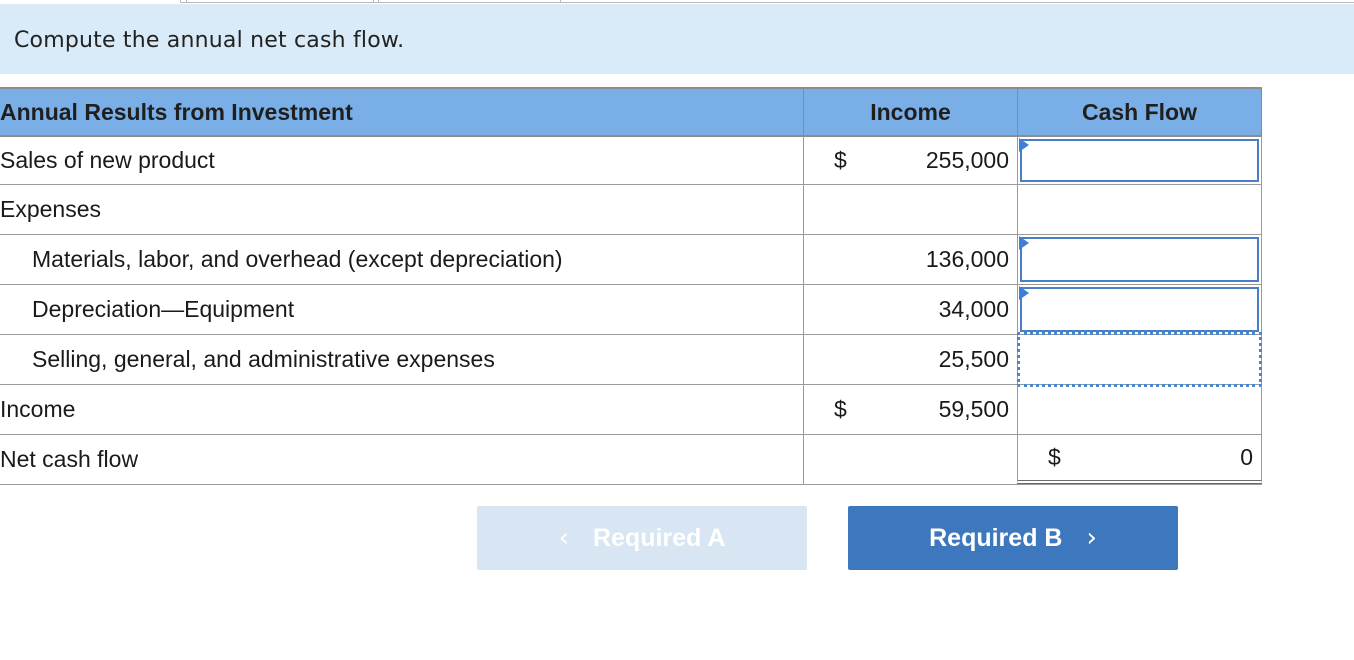 This screenshot has height=660, width=1354. I want to click on income-cell-expenses, so click(910, 209).